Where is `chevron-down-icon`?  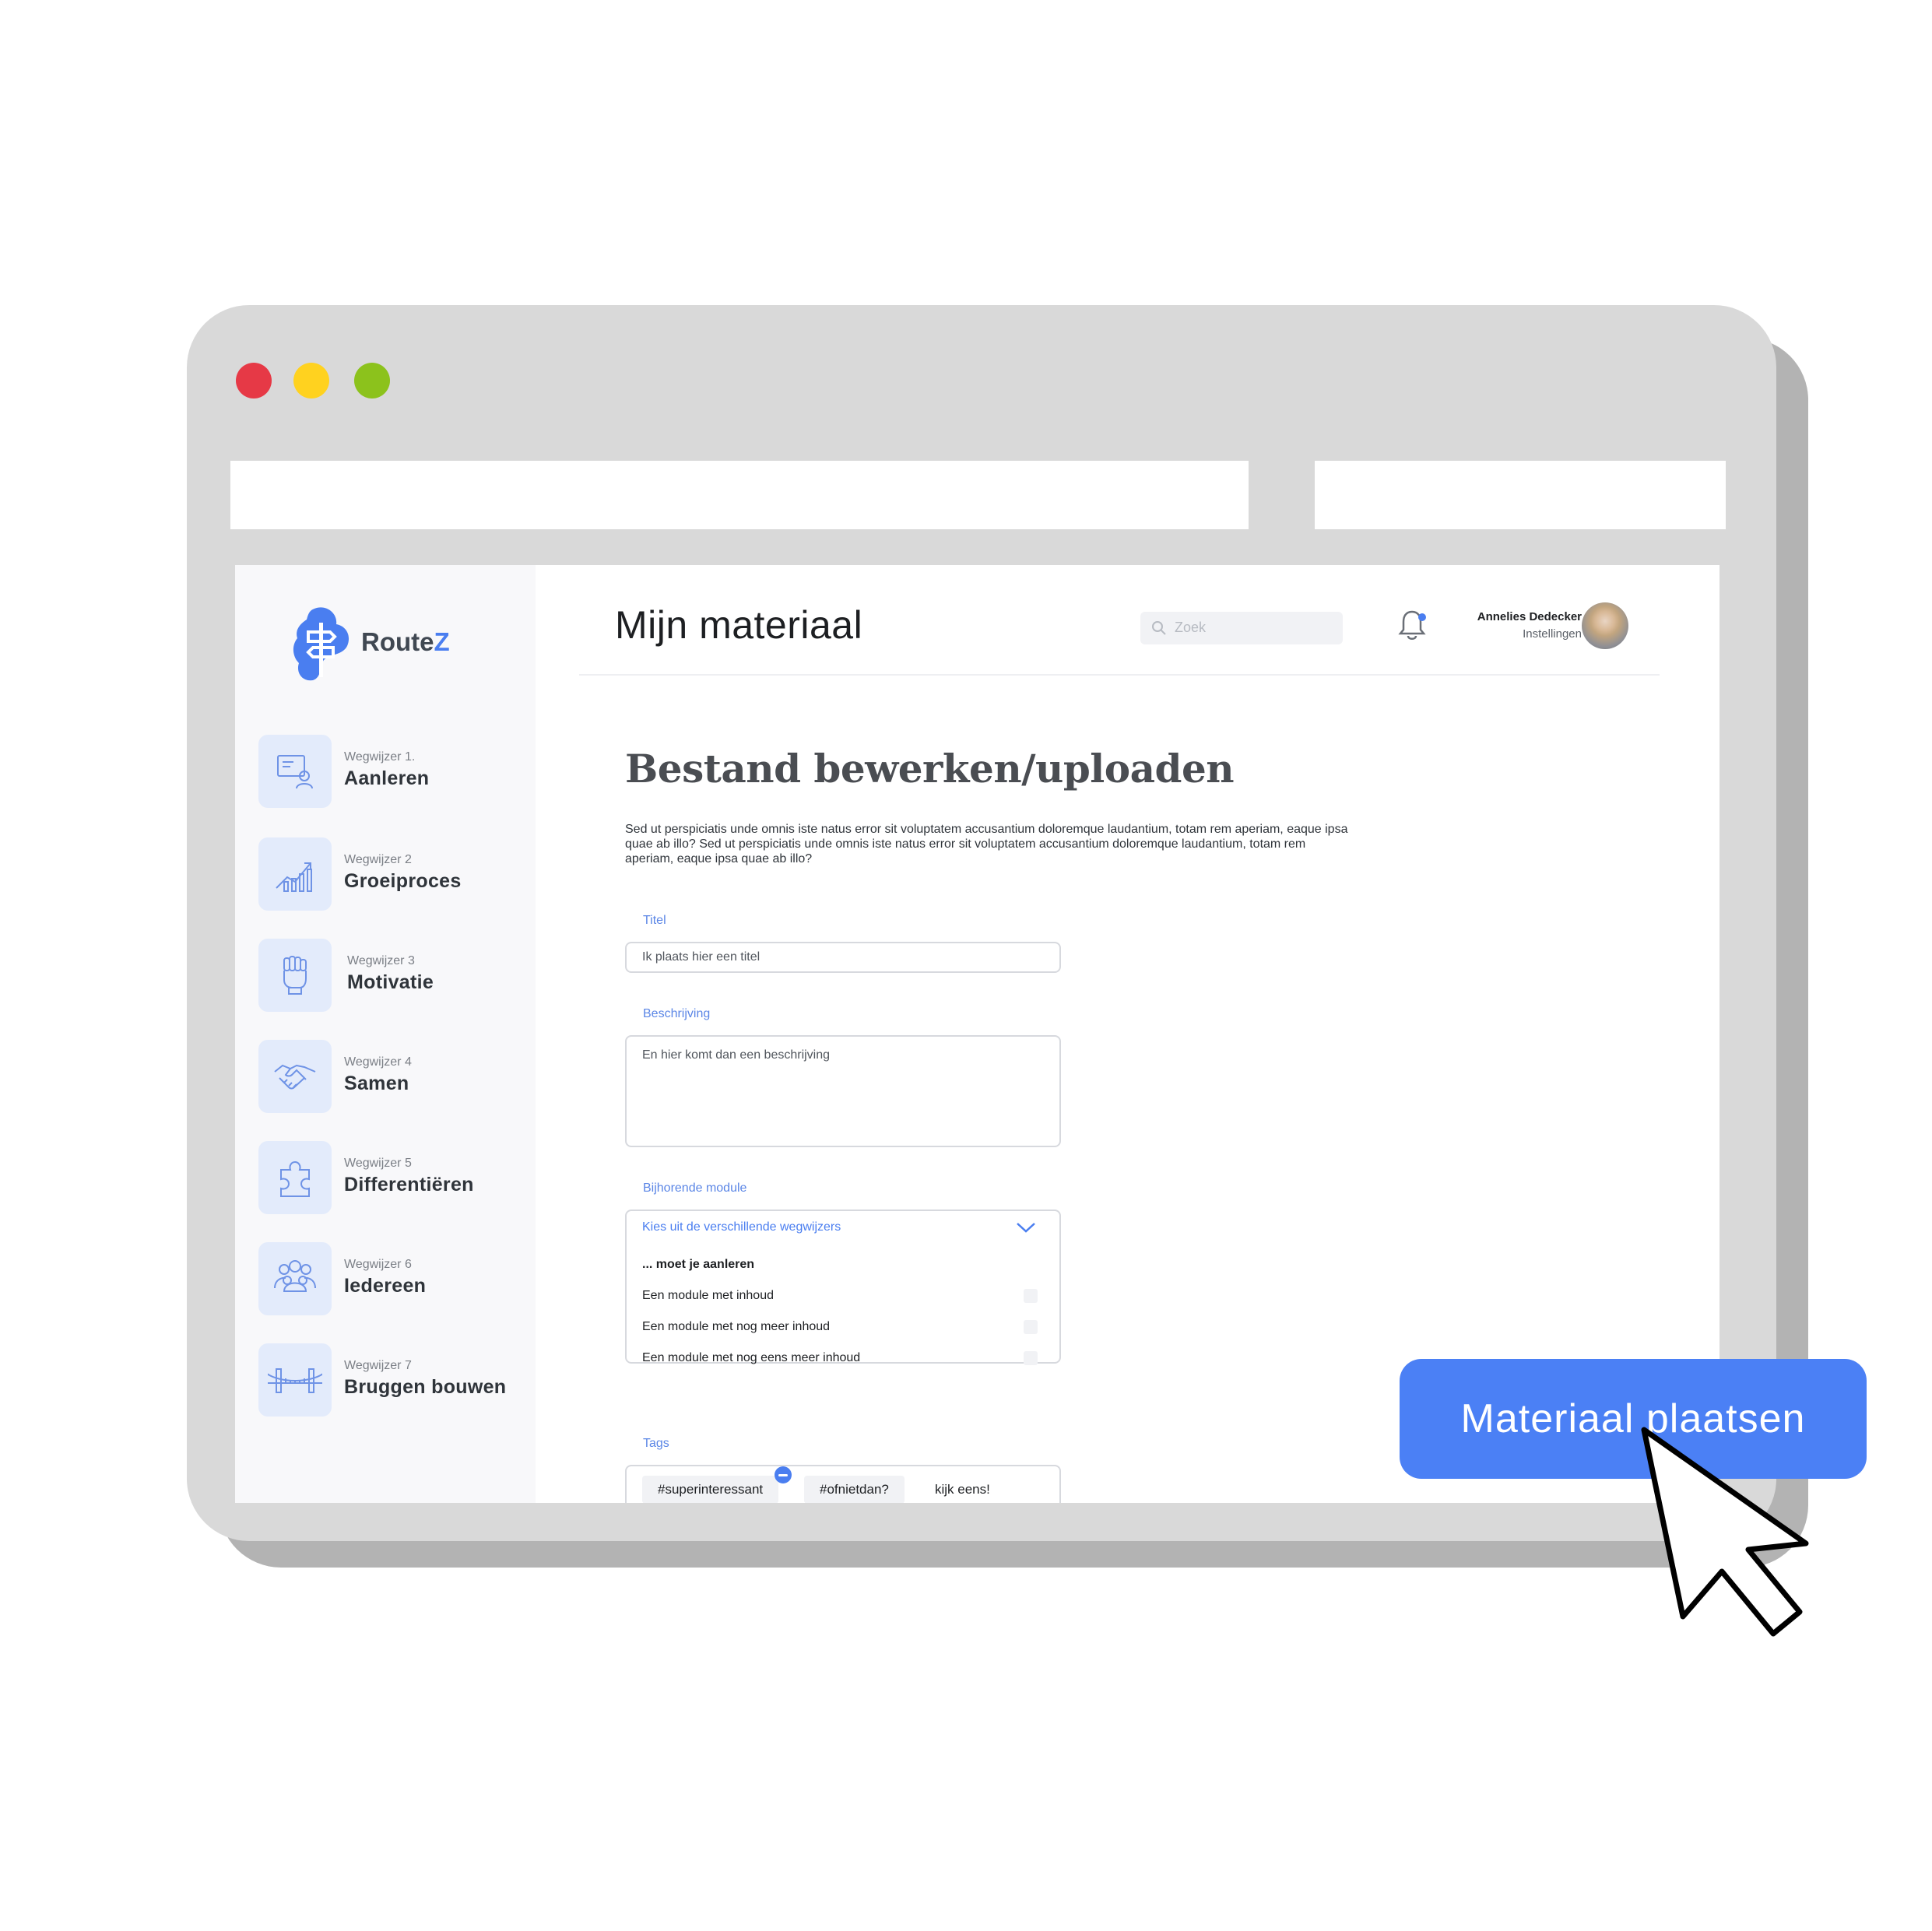
chevron-down-icon is located at coordinates (1026, 1227).